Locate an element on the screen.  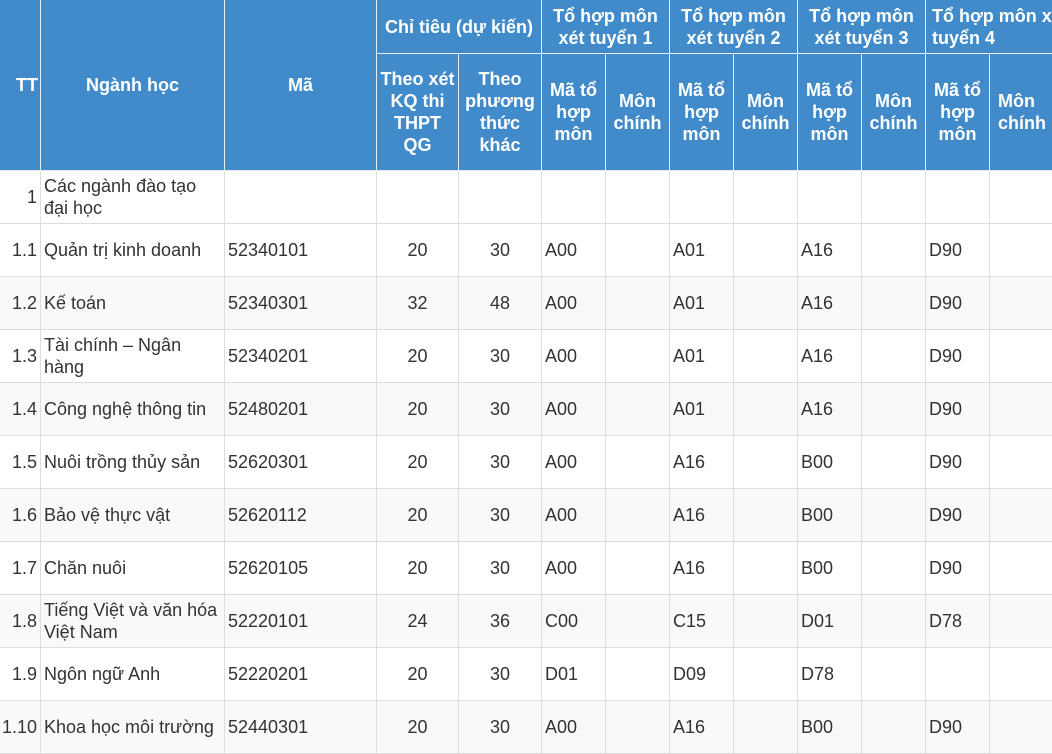
cell-tt: 1.3 is located at coordinates (20, 356).